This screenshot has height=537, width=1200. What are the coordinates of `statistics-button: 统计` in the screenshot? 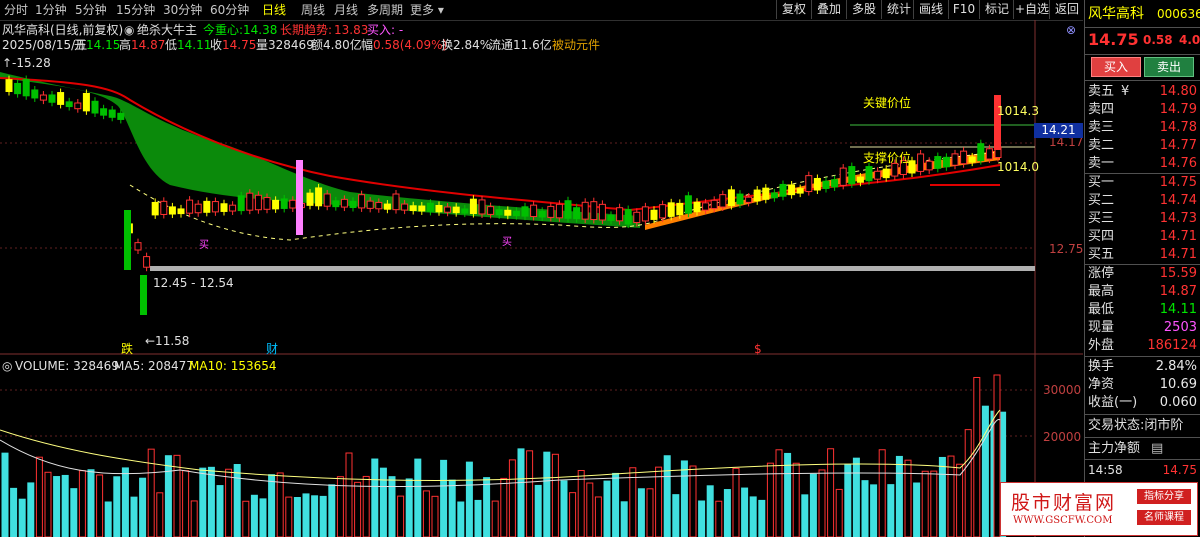 It's located at (898, 9).